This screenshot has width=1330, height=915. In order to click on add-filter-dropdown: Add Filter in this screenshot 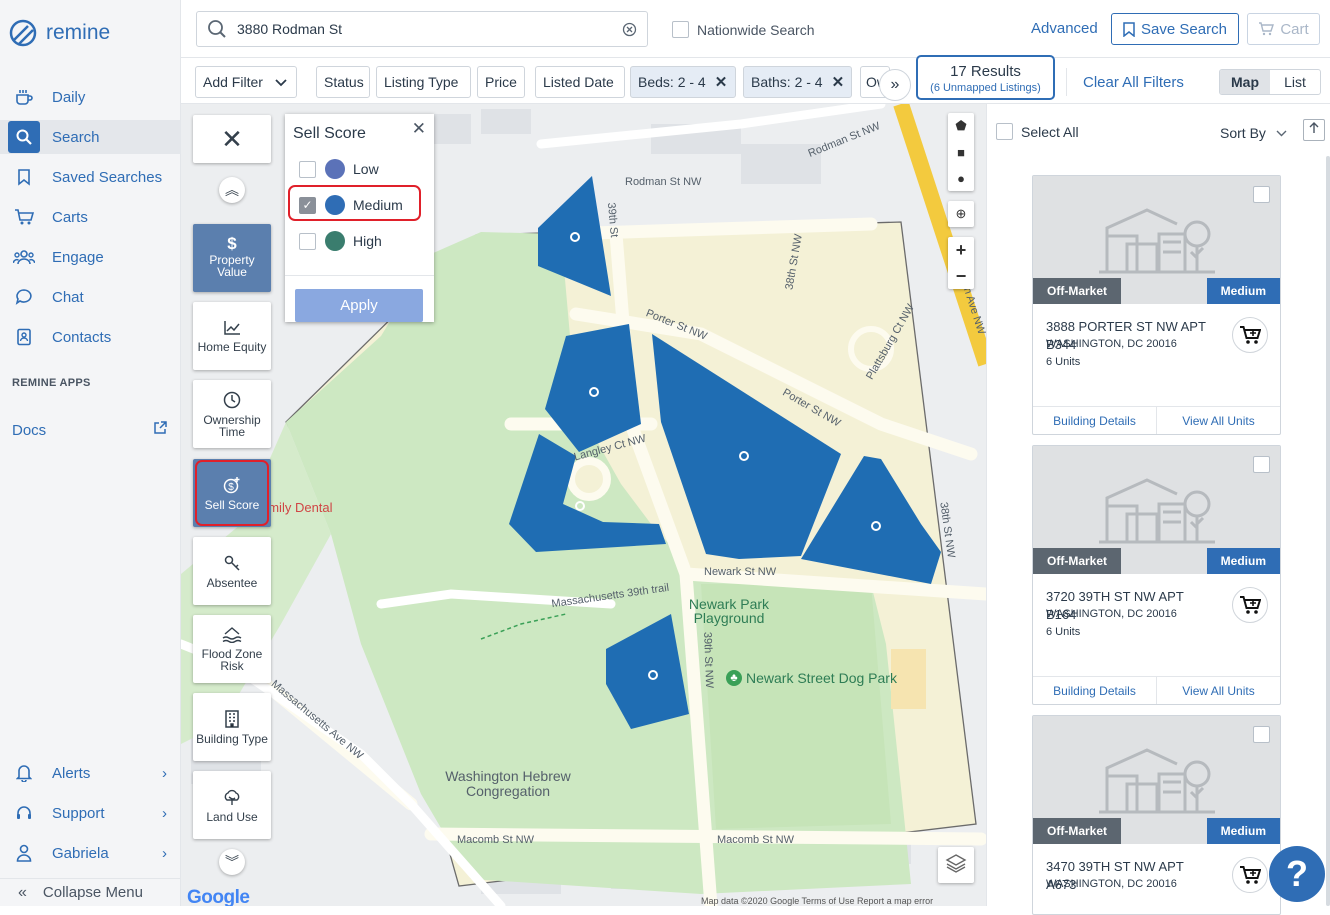, I will do `click(246, 82)`.